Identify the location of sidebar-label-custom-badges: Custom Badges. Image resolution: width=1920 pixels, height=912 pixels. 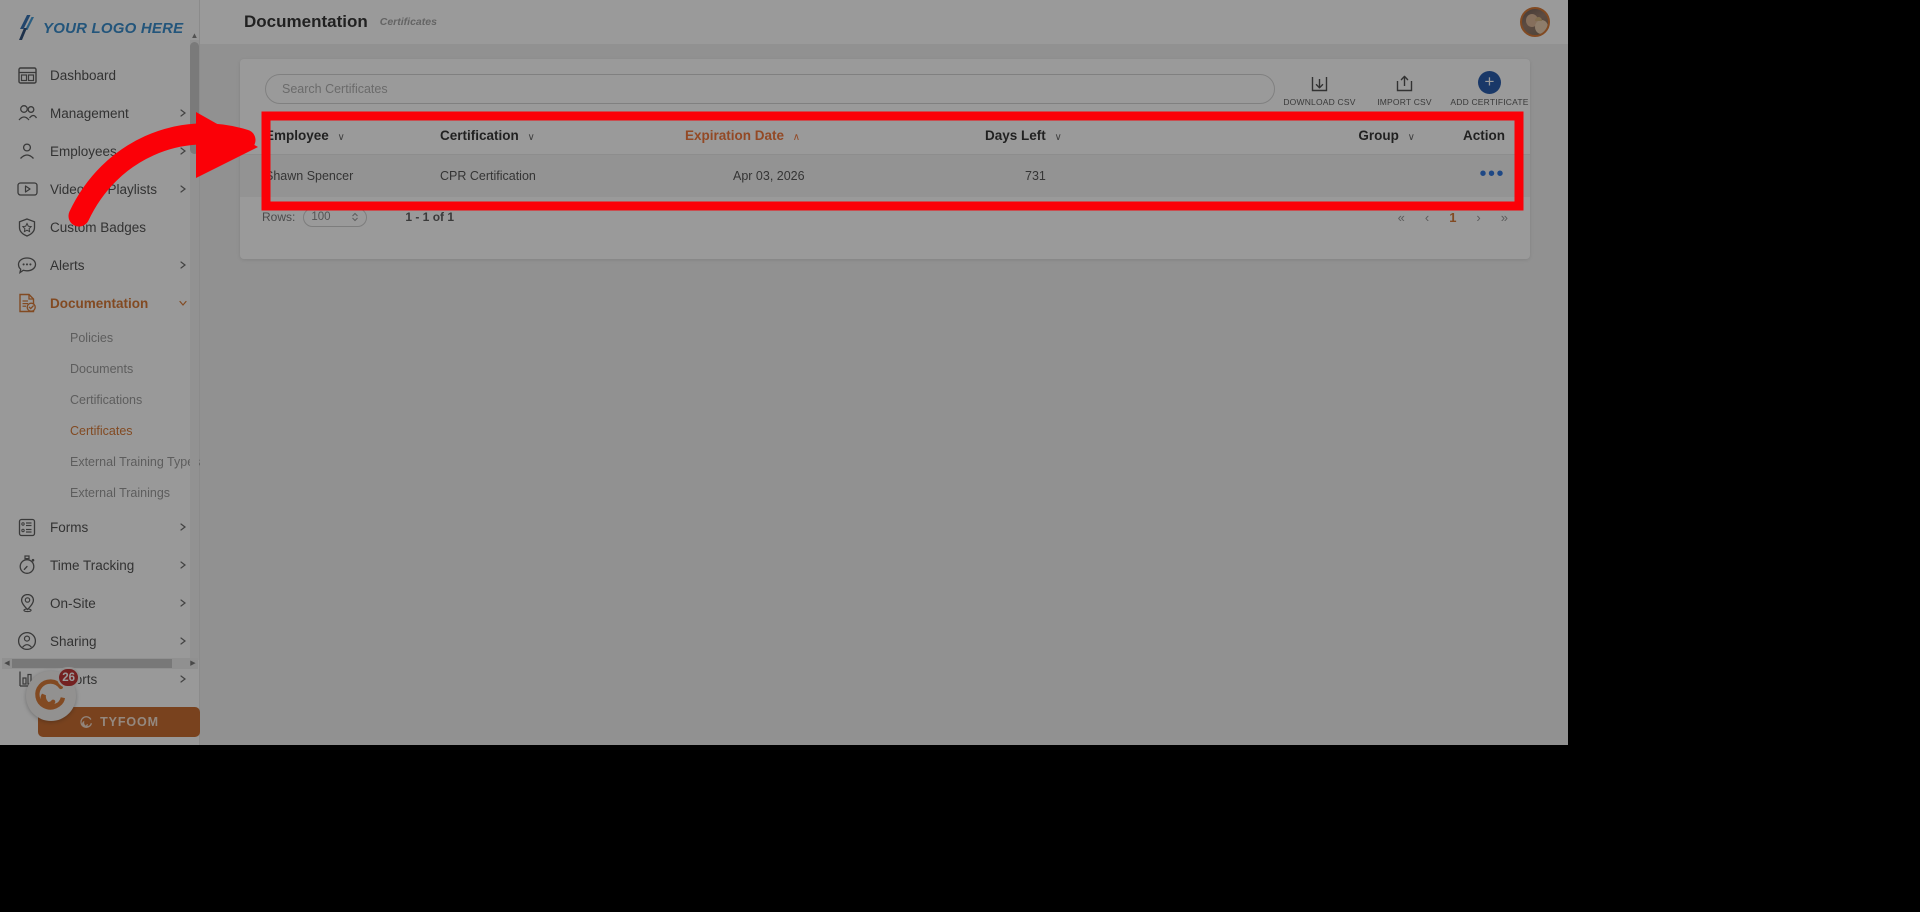
(98, 227).